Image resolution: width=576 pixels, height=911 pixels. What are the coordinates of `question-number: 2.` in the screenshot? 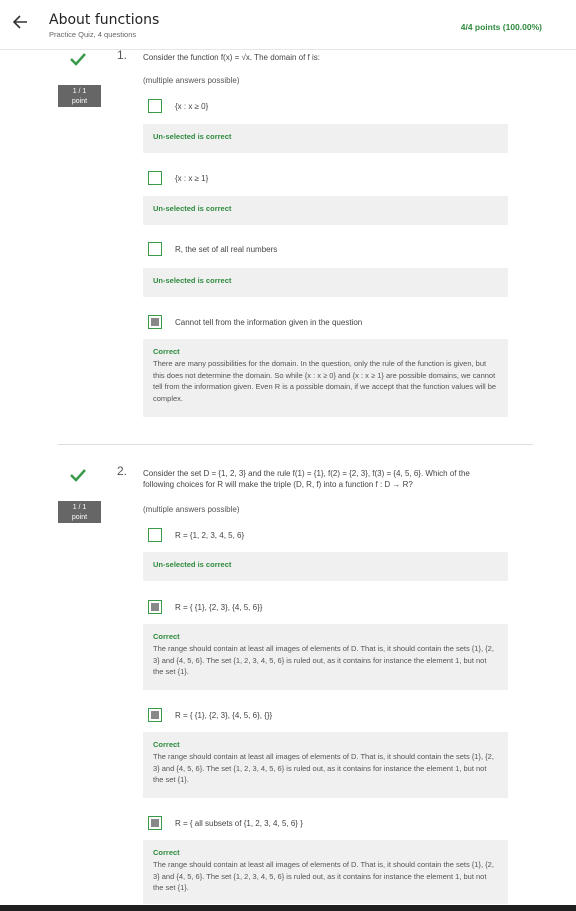 It's located at (122, 471).